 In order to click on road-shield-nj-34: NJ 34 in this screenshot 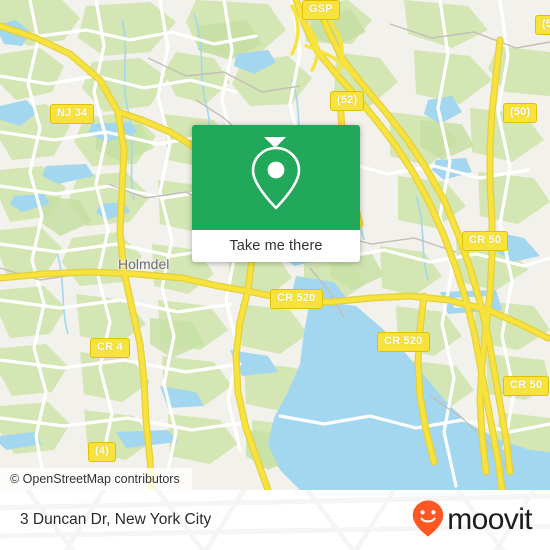, I will do `click(72, 114)`.